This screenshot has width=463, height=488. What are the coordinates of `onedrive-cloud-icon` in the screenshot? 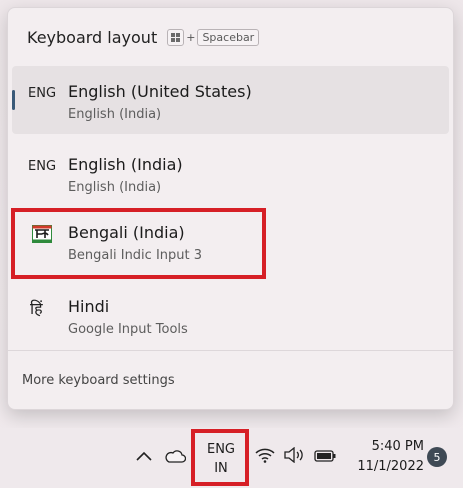 It's located at (175, 456).